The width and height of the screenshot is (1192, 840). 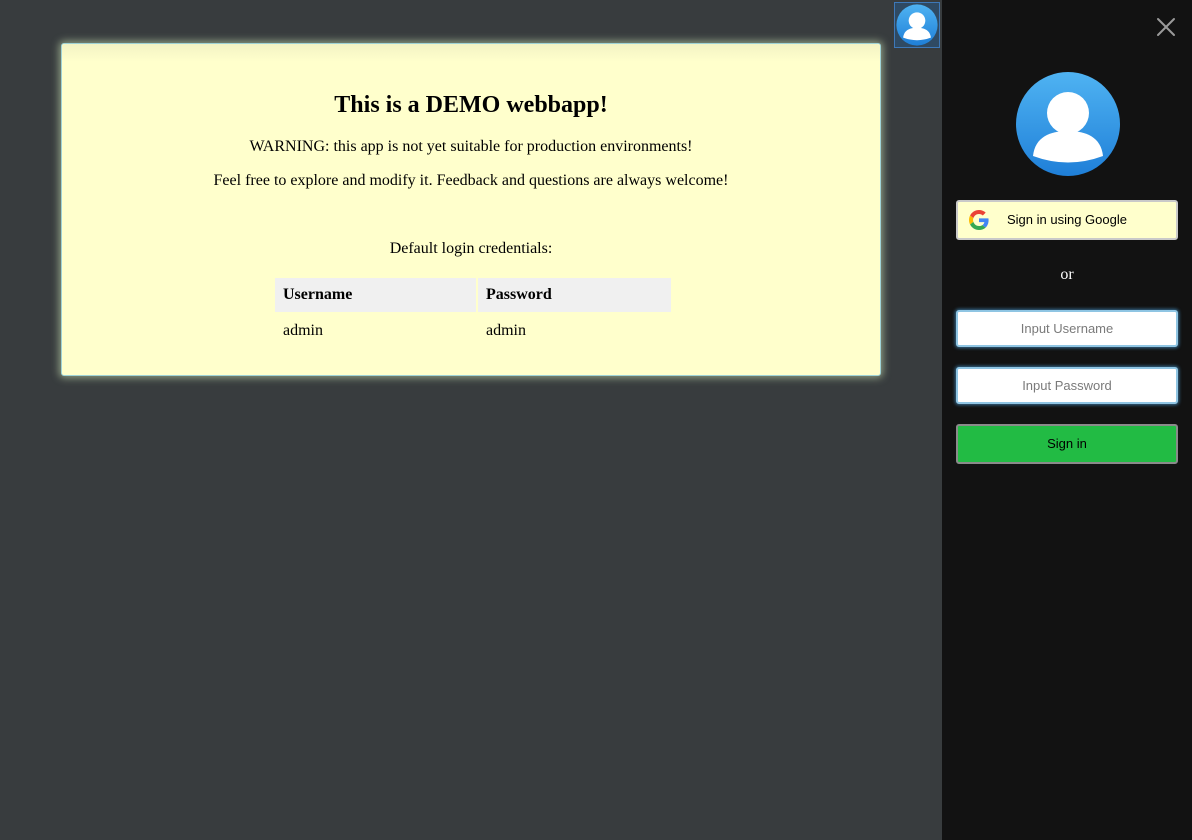 What do you see at coordinates (471, 248) in the screenshot?
I see `credentials-label: Default login credentials:` at bounding box center [471, 248].